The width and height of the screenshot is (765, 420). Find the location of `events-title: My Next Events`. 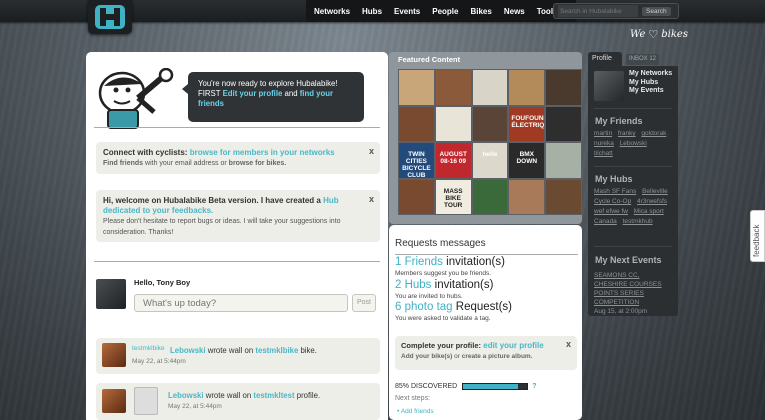

events-title: My Next Events is located at coordinates (628, 260).